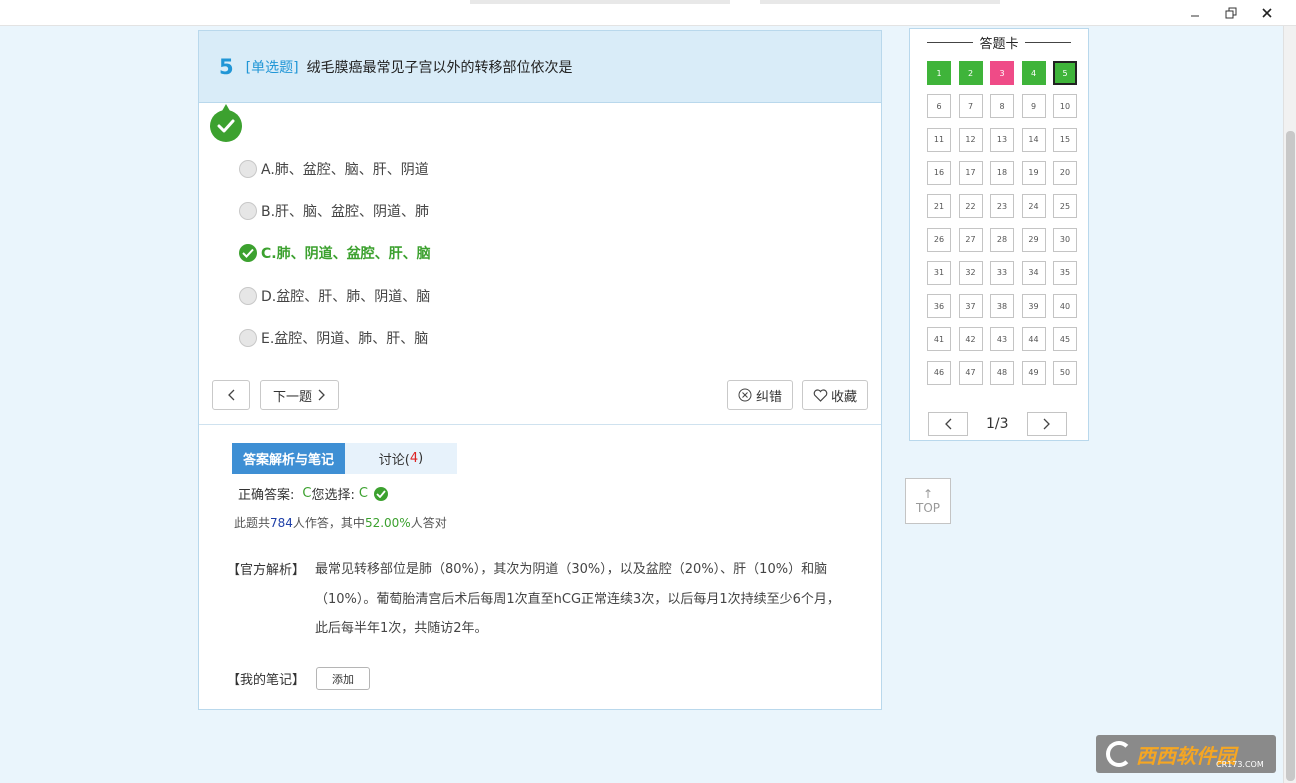 The width and height of the screenshot is (1296, 783). Describe the element at coordinates (248, 253) in the screenshot. I see `check-circle-icon` at that location.